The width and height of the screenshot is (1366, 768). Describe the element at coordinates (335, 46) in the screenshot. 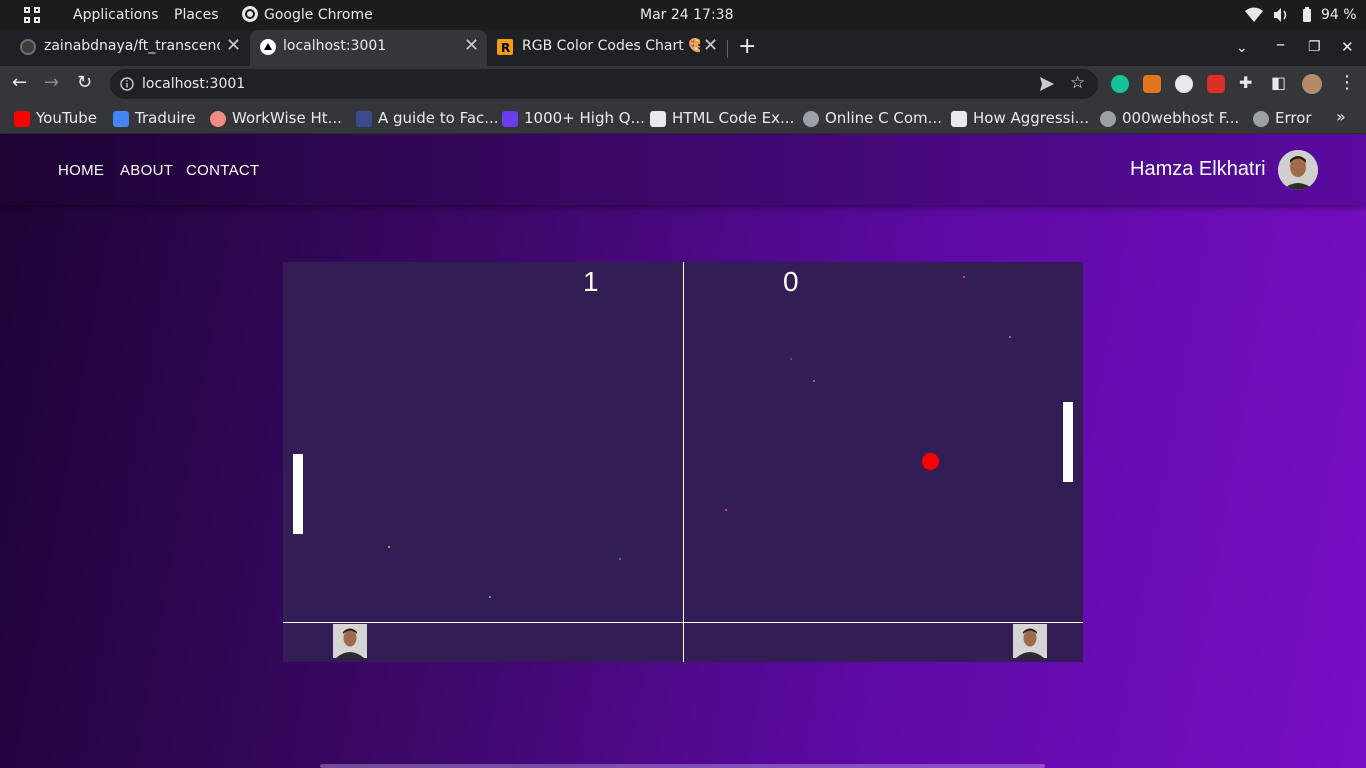

I see `tab-title: localhost:3001` at that location.